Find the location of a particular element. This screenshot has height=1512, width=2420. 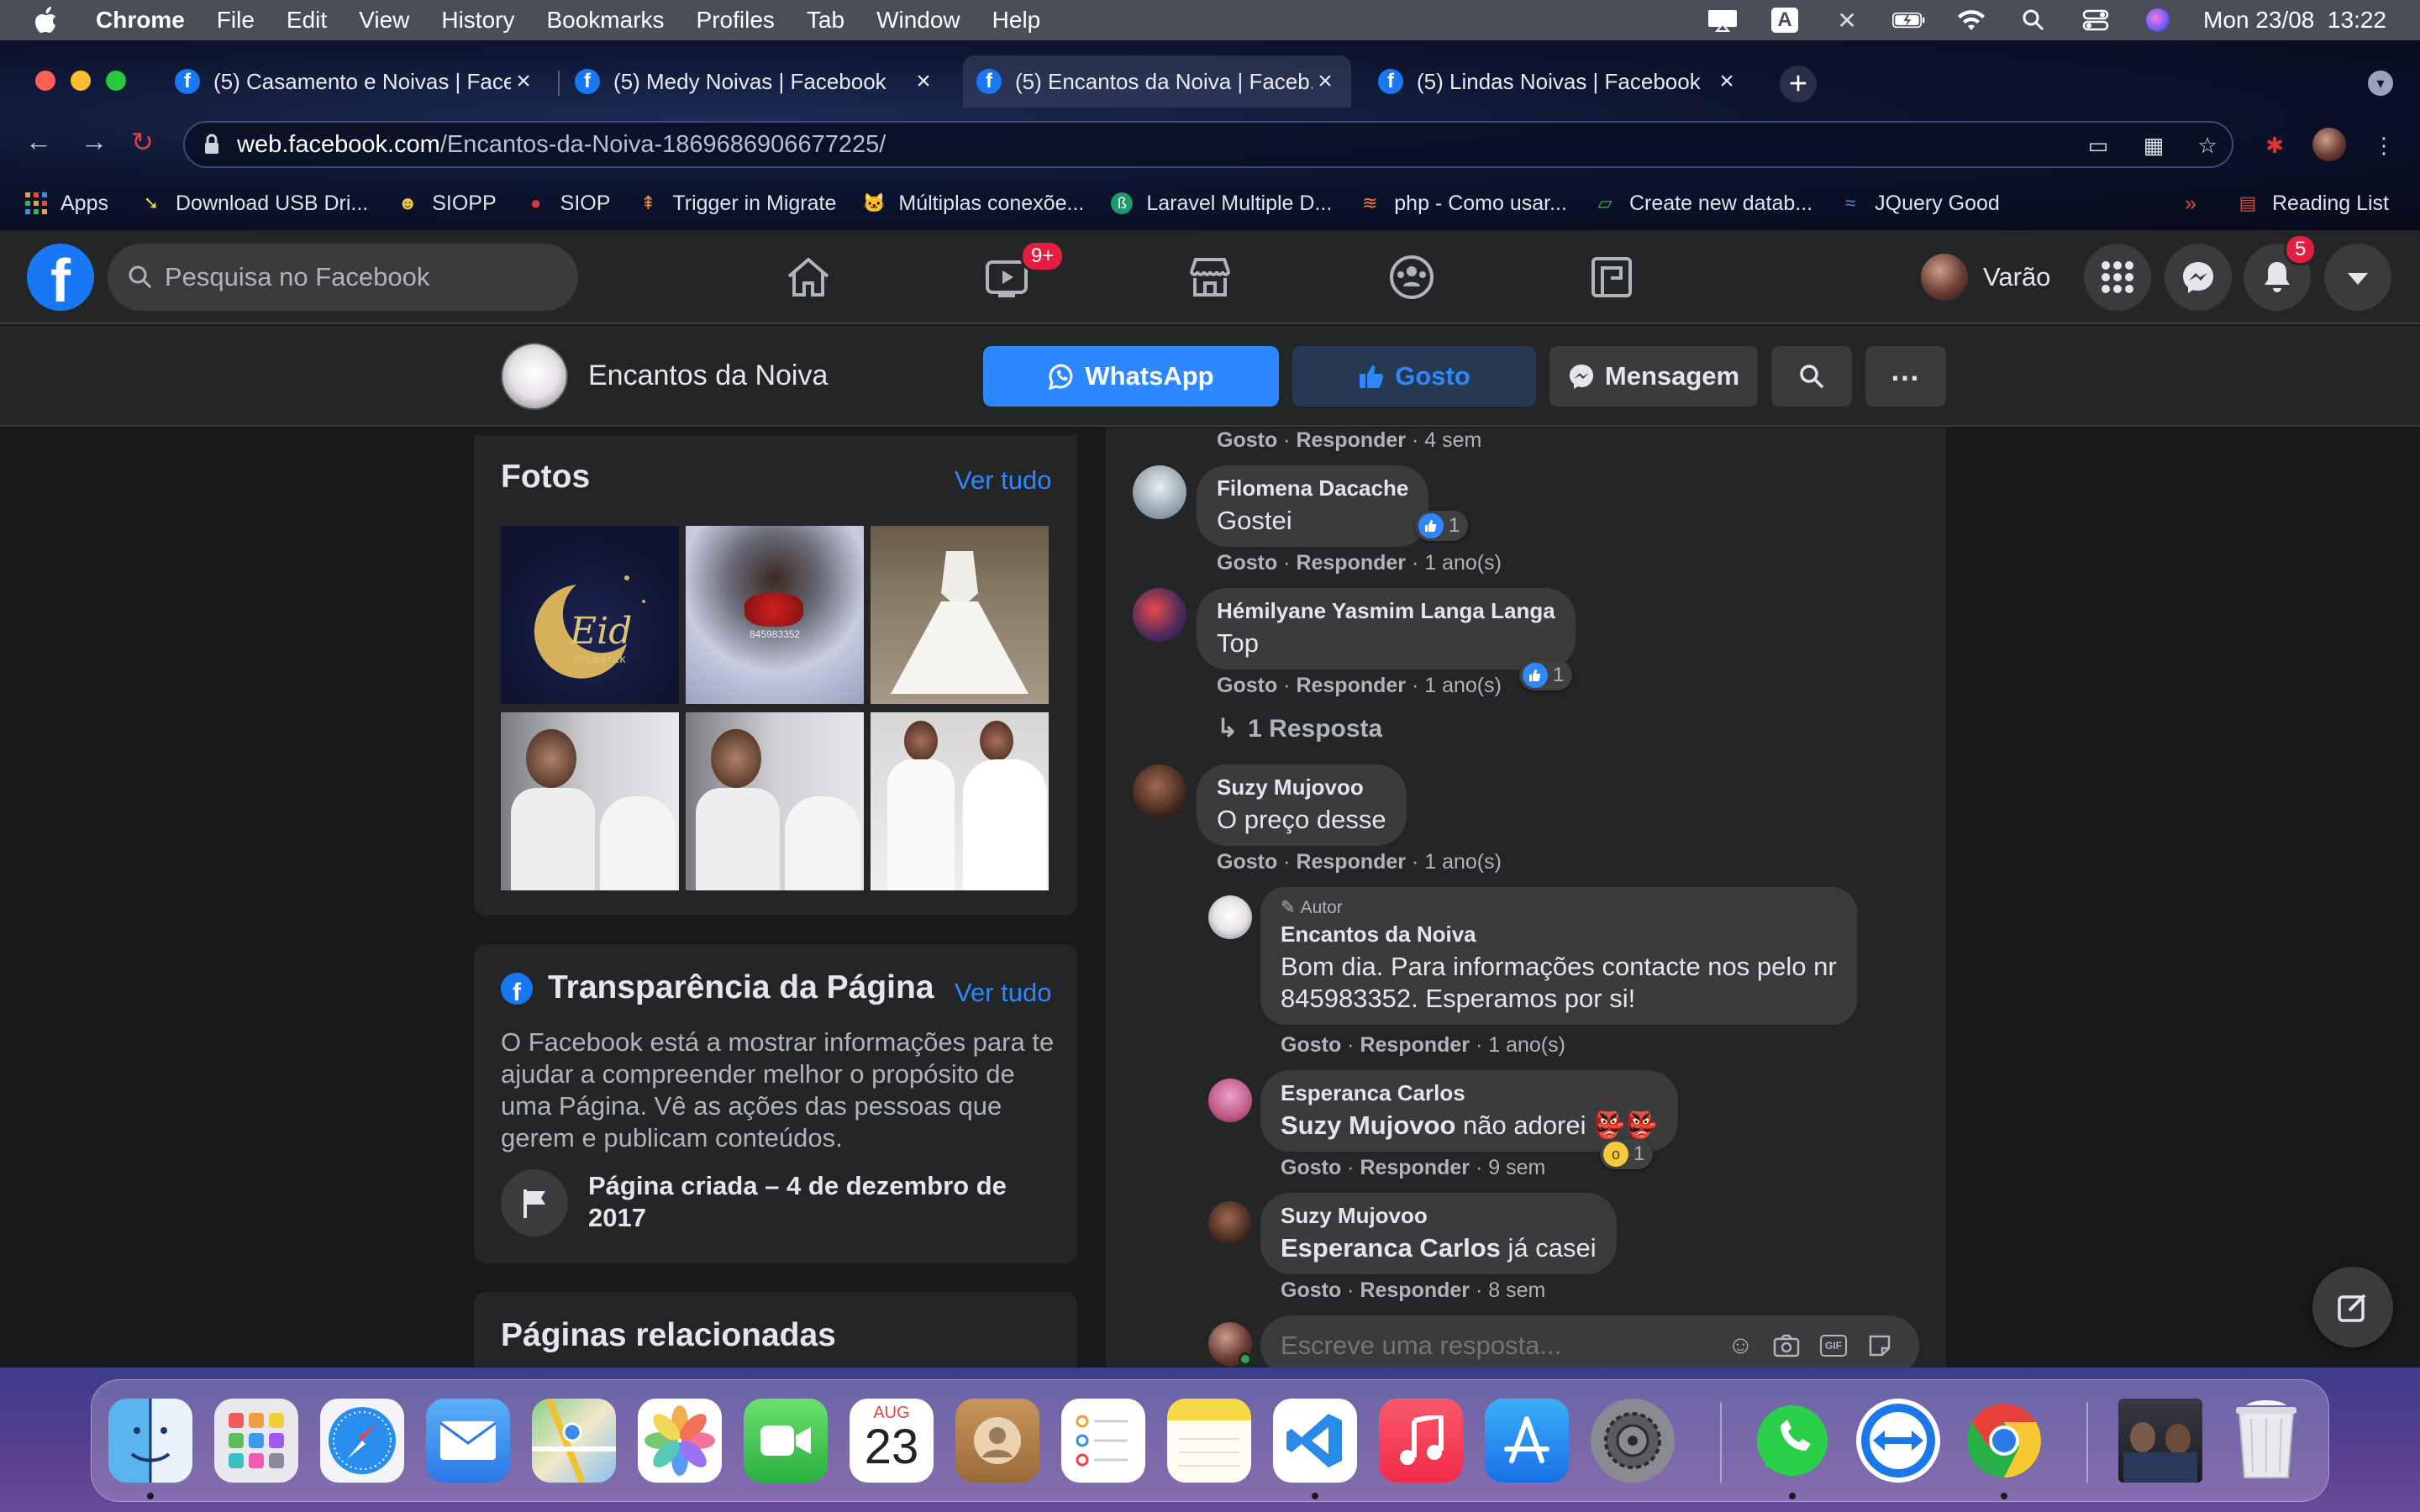

siri-icon is located at coordinates (2158, 20).